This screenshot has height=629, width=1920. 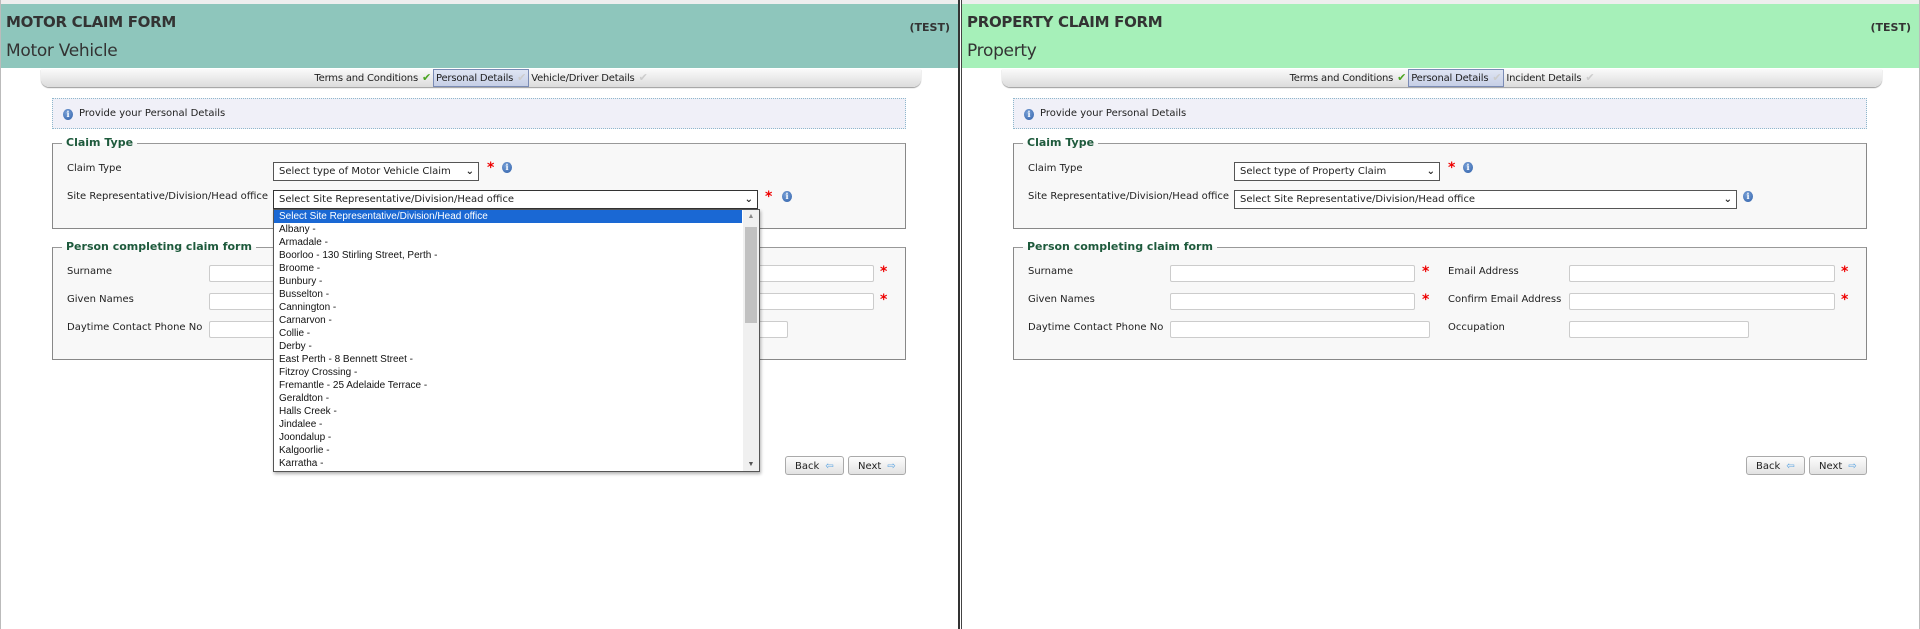 I want to click on step-vehicle-driver-details: Vehicle/Driver Details ✔, so click(x=589, y=78).